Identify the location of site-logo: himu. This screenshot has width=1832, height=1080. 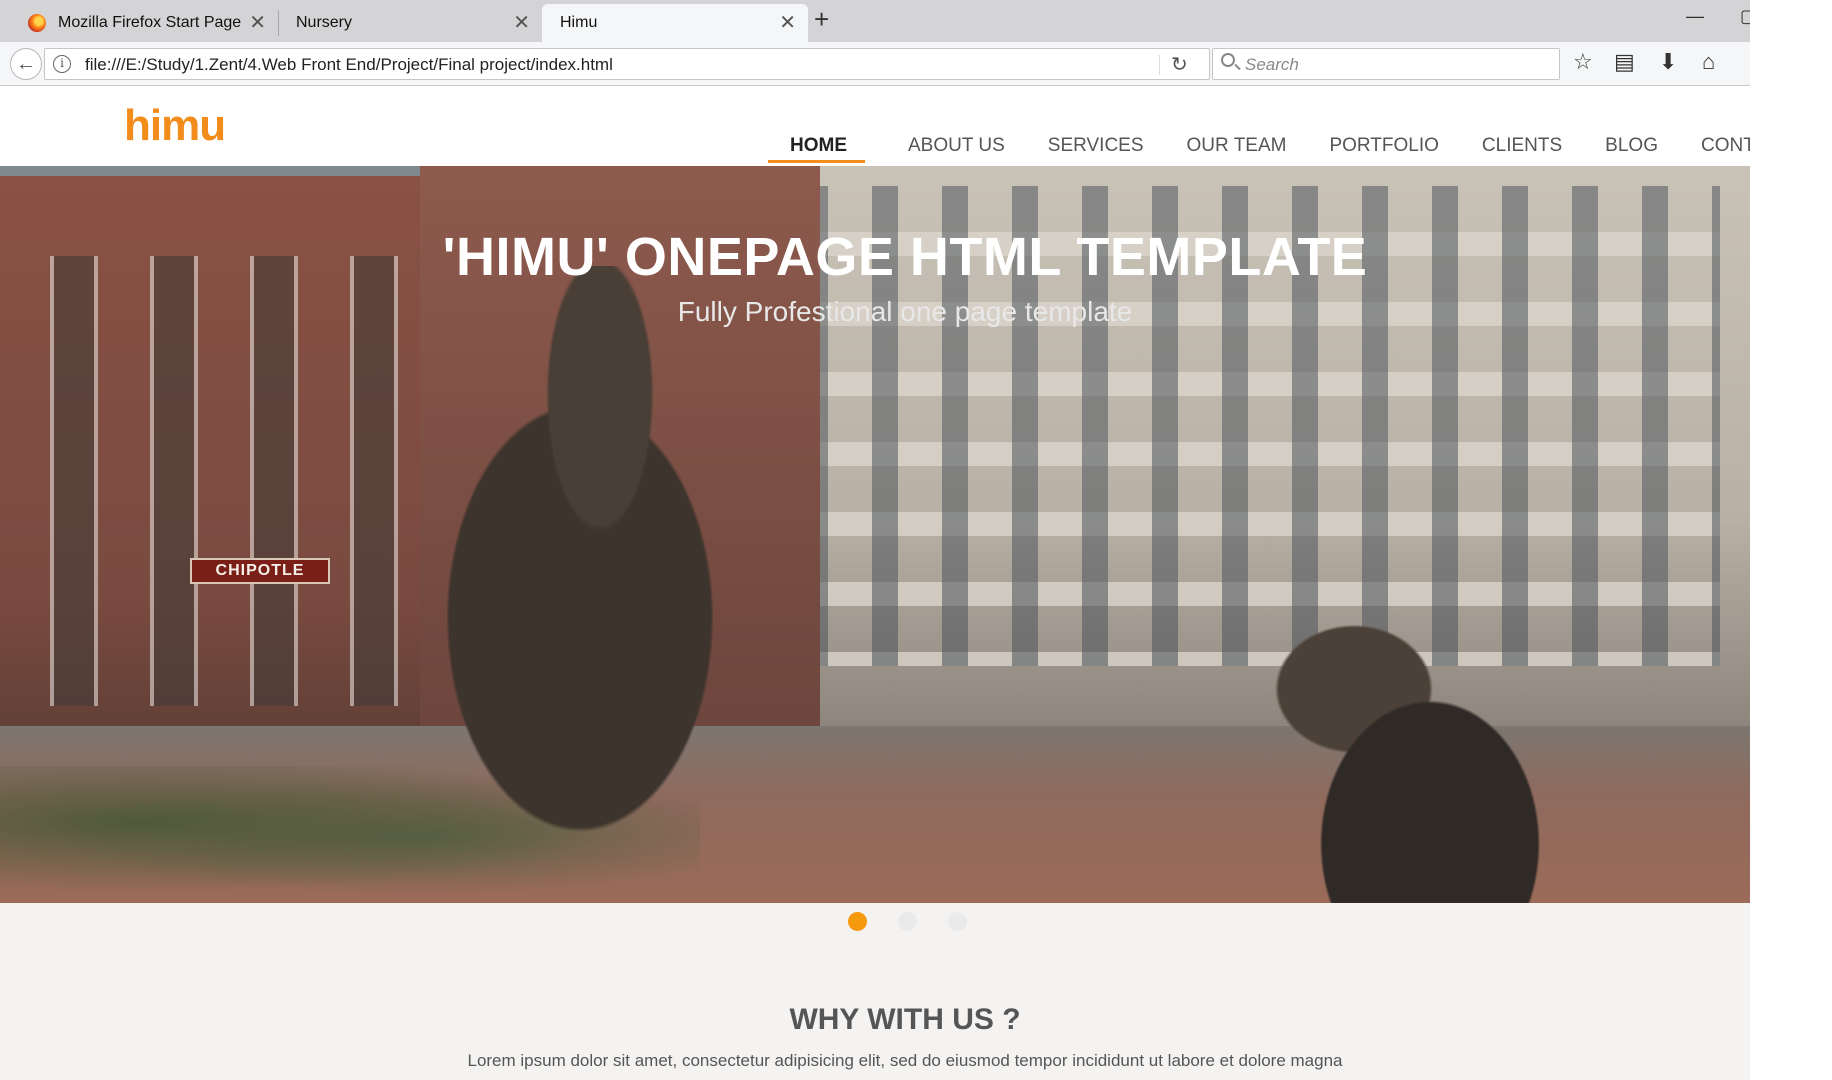
(175, 126).